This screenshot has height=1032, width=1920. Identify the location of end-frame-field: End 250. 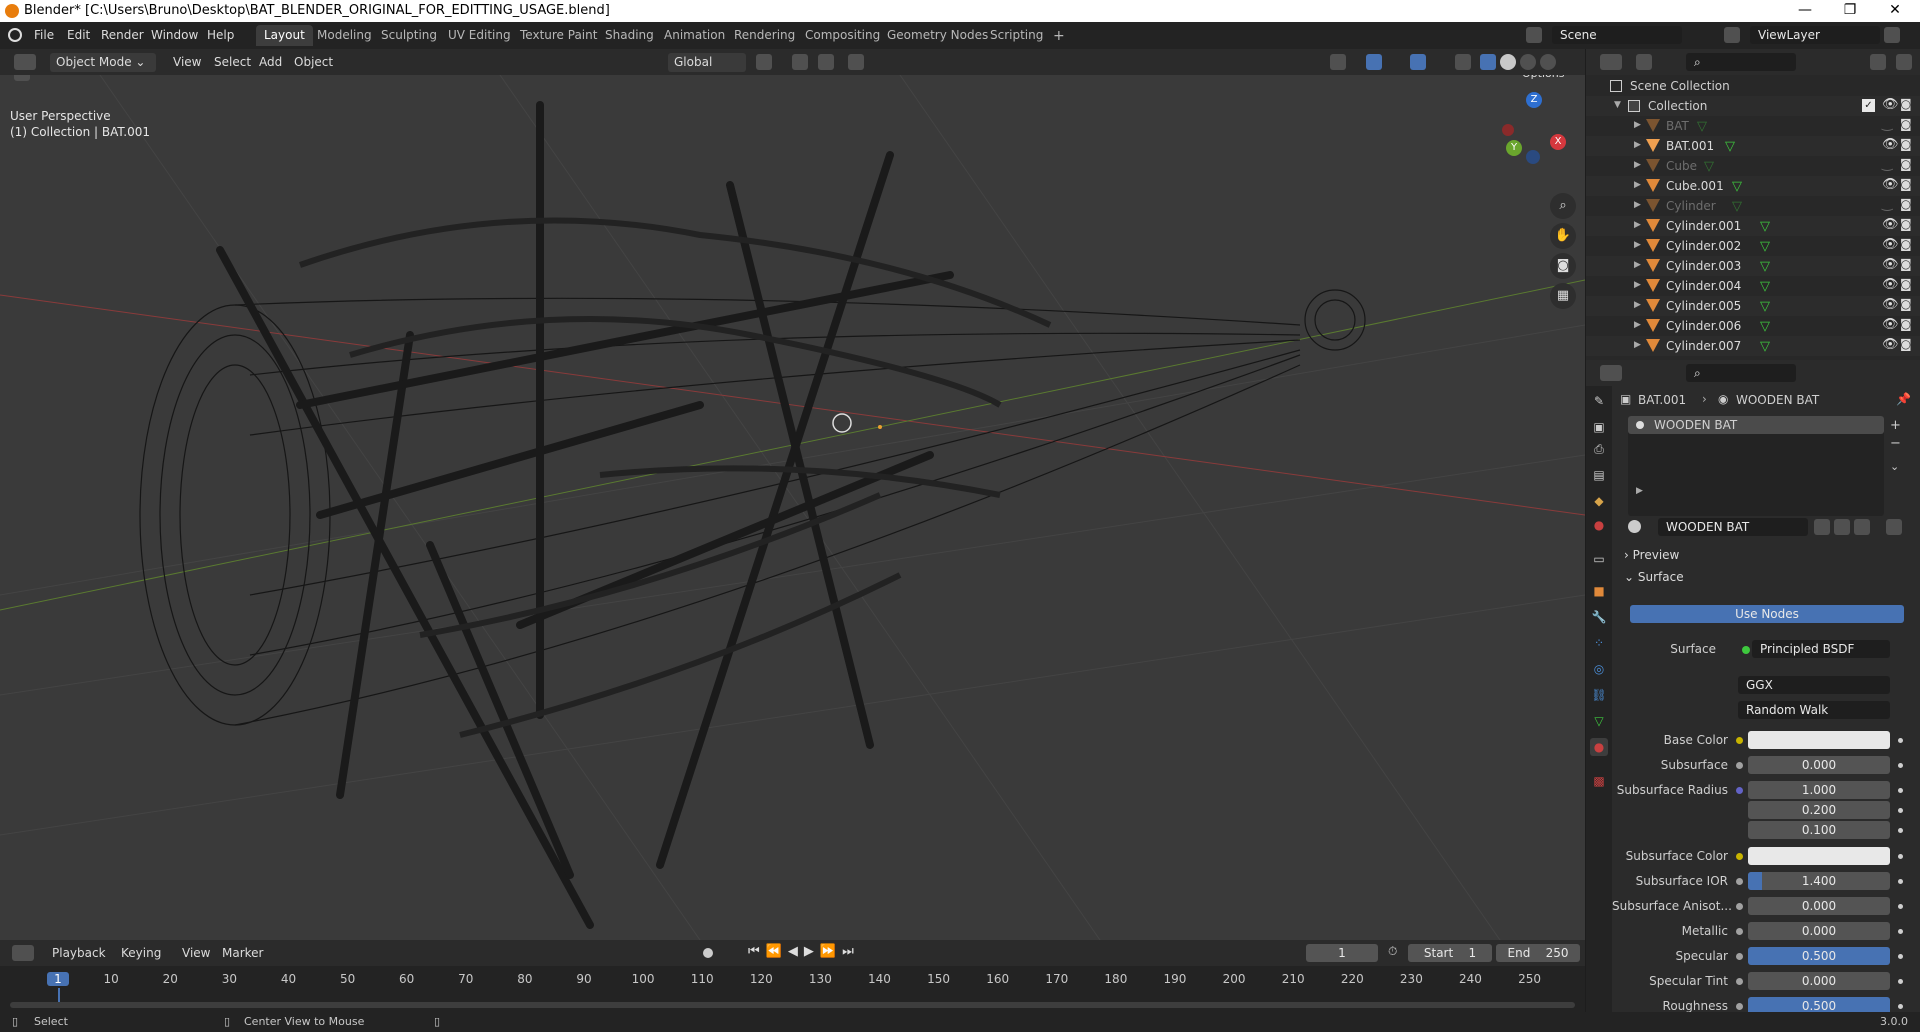
(1538, 953).